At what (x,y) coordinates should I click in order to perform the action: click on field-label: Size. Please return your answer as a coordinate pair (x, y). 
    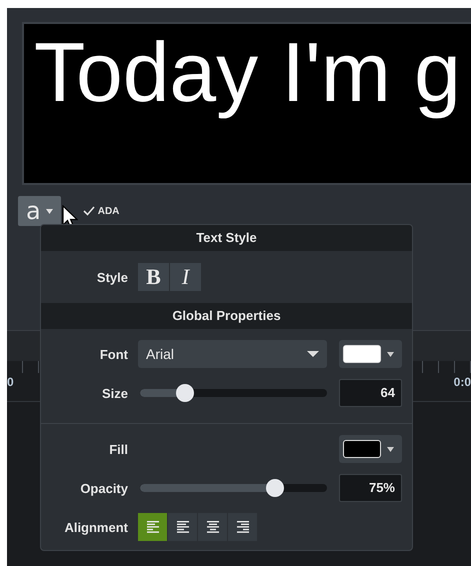
    Looking at the image, I should click on (114, 393).